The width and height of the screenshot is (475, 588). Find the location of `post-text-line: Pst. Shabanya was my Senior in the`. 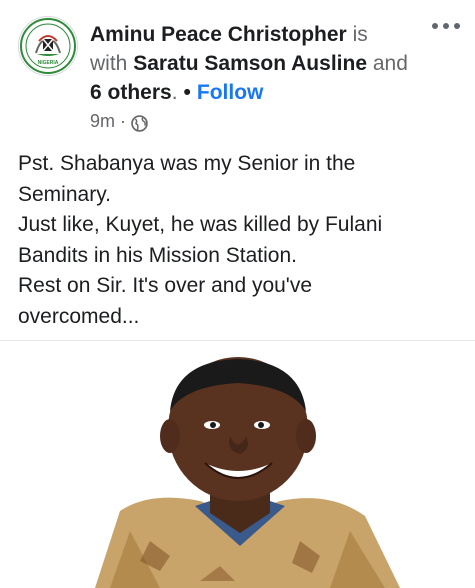

post-text-line: Pst. Shabanya was my Senior in the is located at coordinates (187, 163).